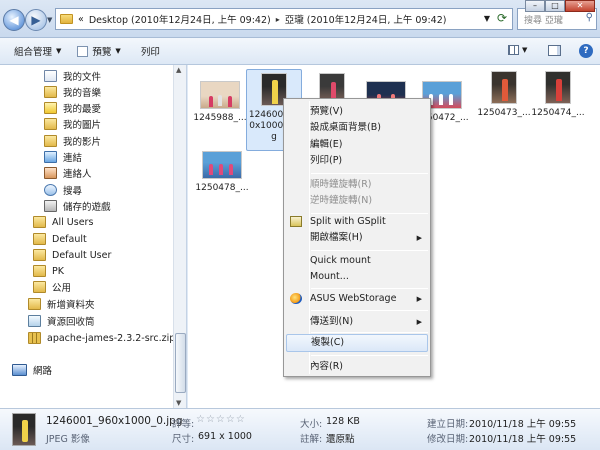  I want to click on nav-item: 我的影片, so click(72, 141).